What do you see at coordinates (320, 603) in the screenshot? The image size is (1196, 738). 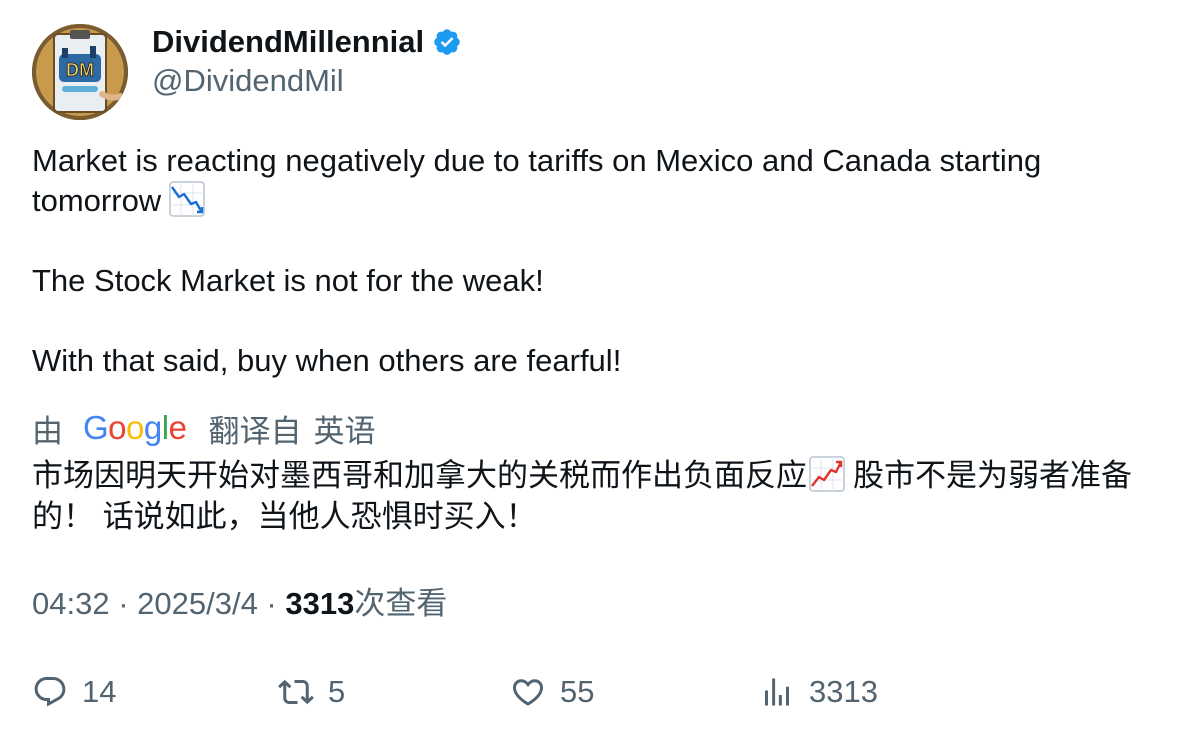 I see `views-count: 3313` at bounding box center [320, 603].